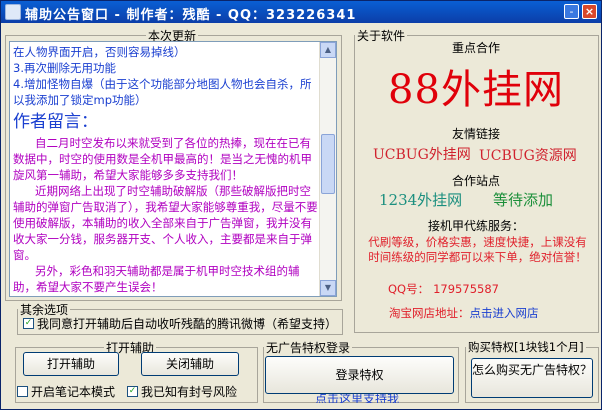 Image resolution: width=602 pixels, height=410 pixels. What do you see at coordinates (420, 199) in the screenshot?
I see `partner-site-1234: 1234外挂网` at bounding box center [420, 199].